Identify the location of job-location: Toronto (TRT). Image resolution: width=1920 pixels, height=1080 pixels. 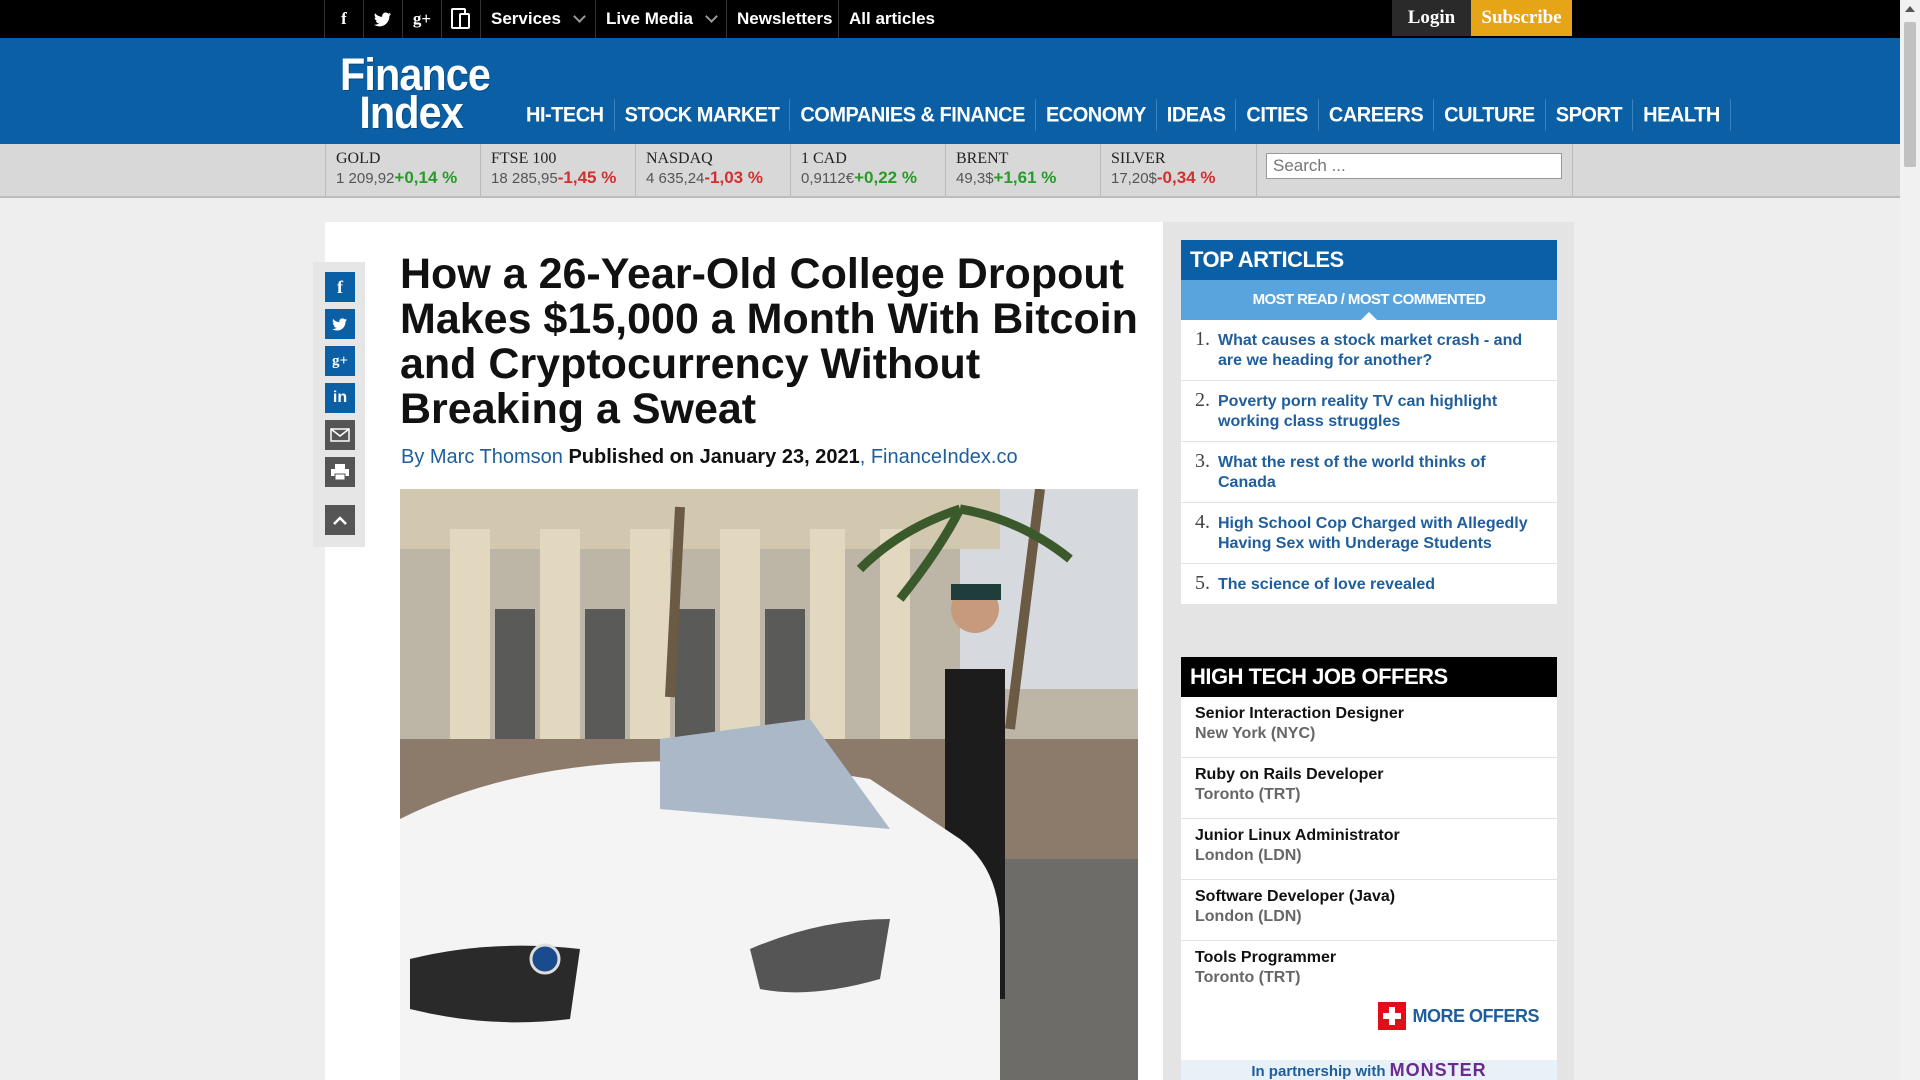
(1248, 794).